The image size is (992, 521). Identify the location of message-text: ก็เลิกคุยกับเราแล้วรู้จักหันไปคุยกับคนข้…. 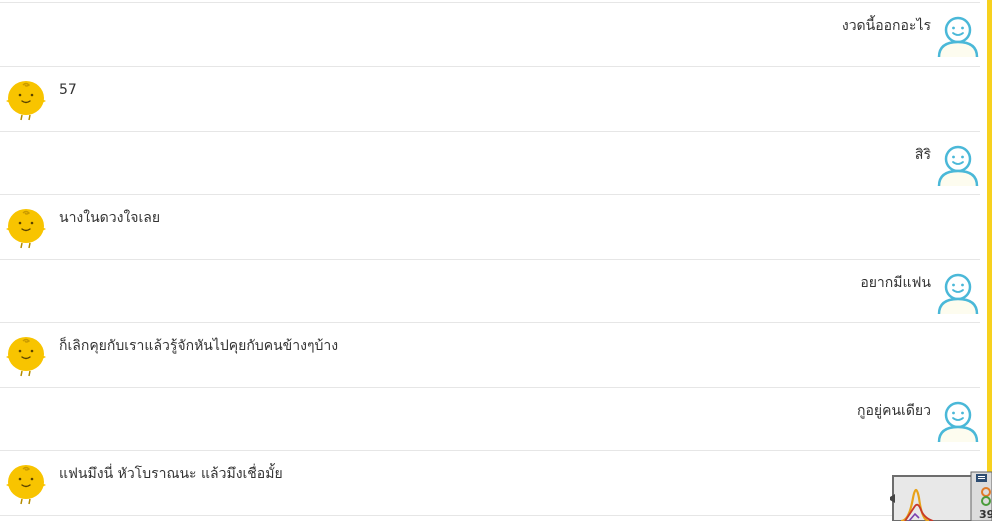
(199, 346).